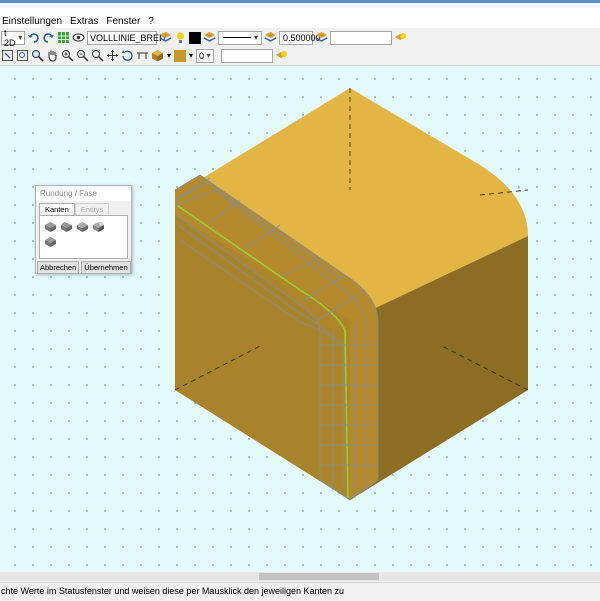 The height and width of the screenshot is (601, 600). Describe the element at coordinates (50, 227) in the screenshot. I see `fillet-box-icon` at that location.